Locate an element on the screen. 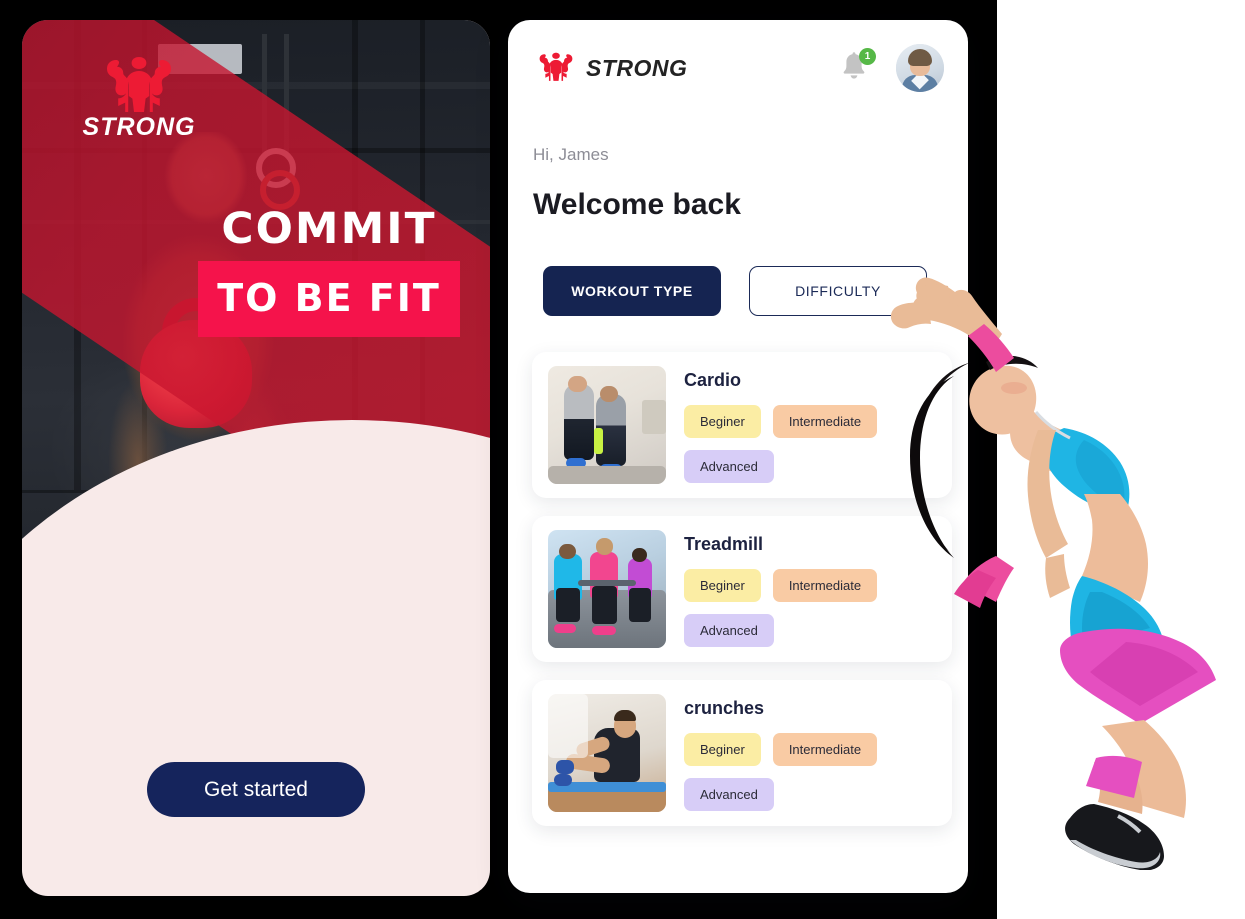  workout-card-body: Treadmill Beginer Intermediate Advanced is located at coordinates (810, 589).